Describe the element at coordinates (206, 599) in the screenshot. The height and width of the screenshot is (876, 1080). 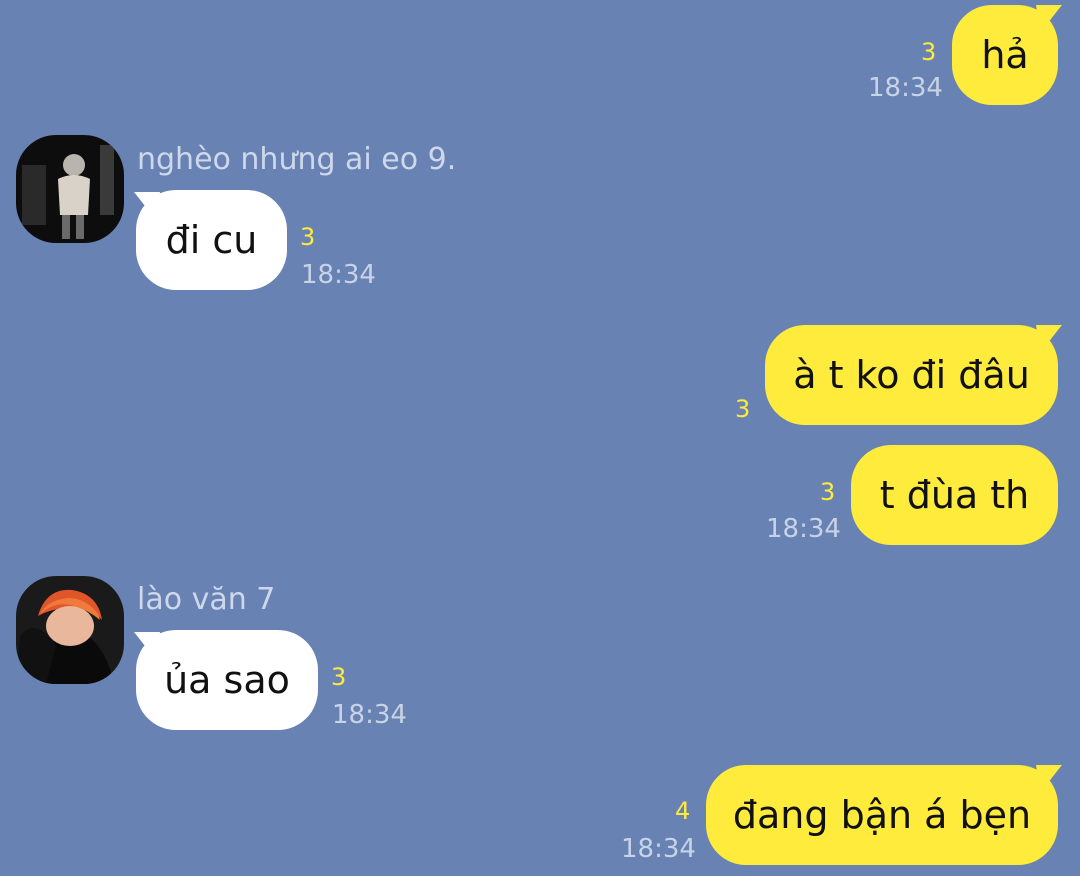
I see `sender-name: lào văn 7` at that location.